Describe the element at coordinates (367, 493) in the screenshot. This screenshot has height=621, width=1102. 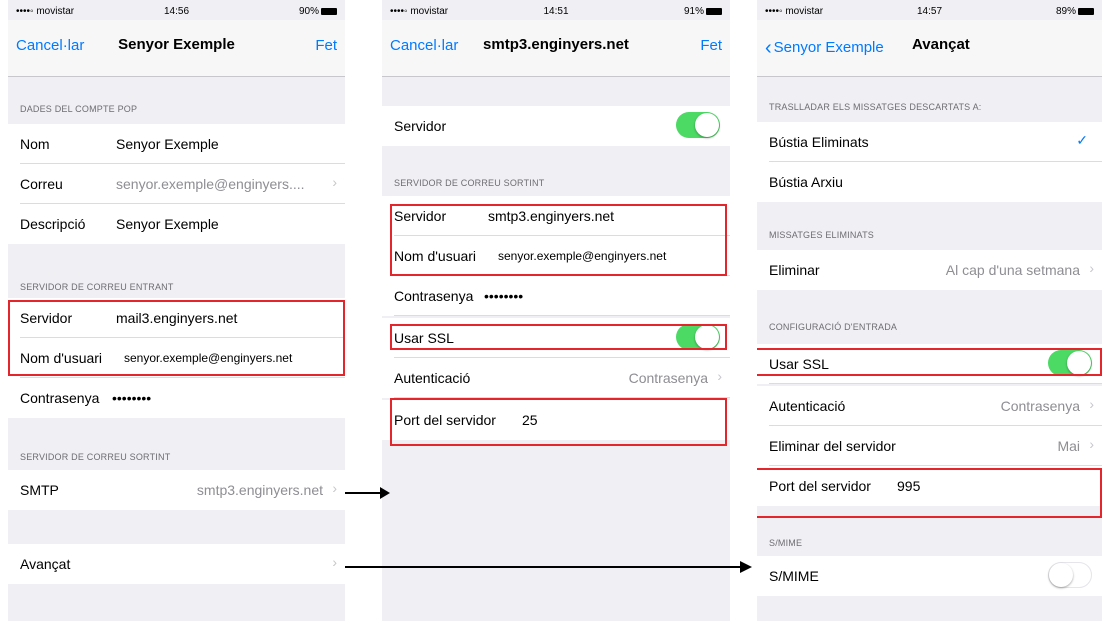
I see `arrow-smtp-to-screen2` at that location.